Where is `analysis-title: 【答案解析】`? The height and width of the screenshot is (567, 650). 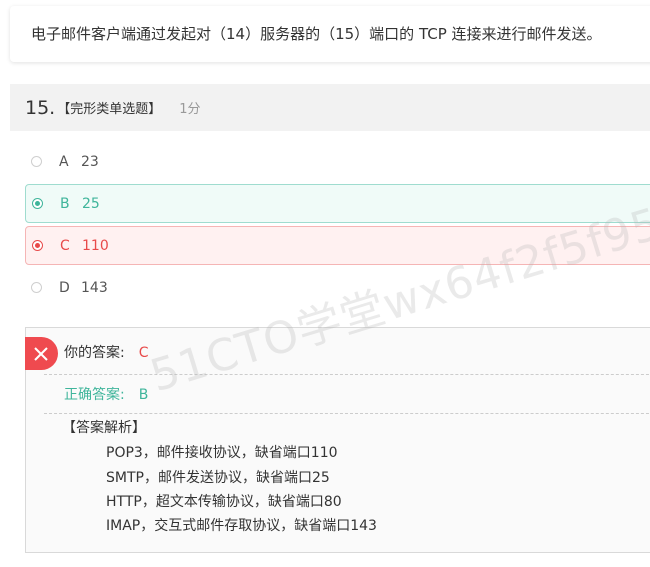
analysis-title: 【答案解析】 is located at coordinates (104, 428).